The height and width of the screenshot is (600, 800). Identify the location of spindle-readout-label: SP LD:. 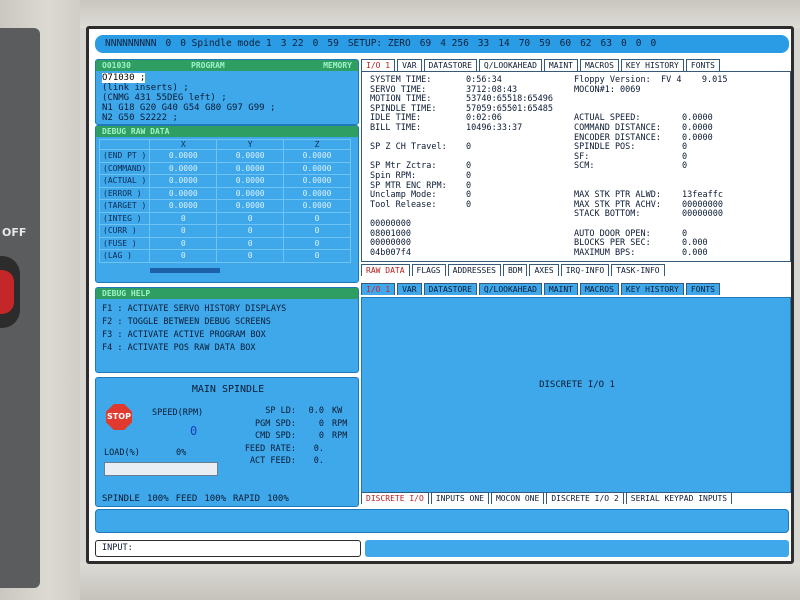
(280, 411).